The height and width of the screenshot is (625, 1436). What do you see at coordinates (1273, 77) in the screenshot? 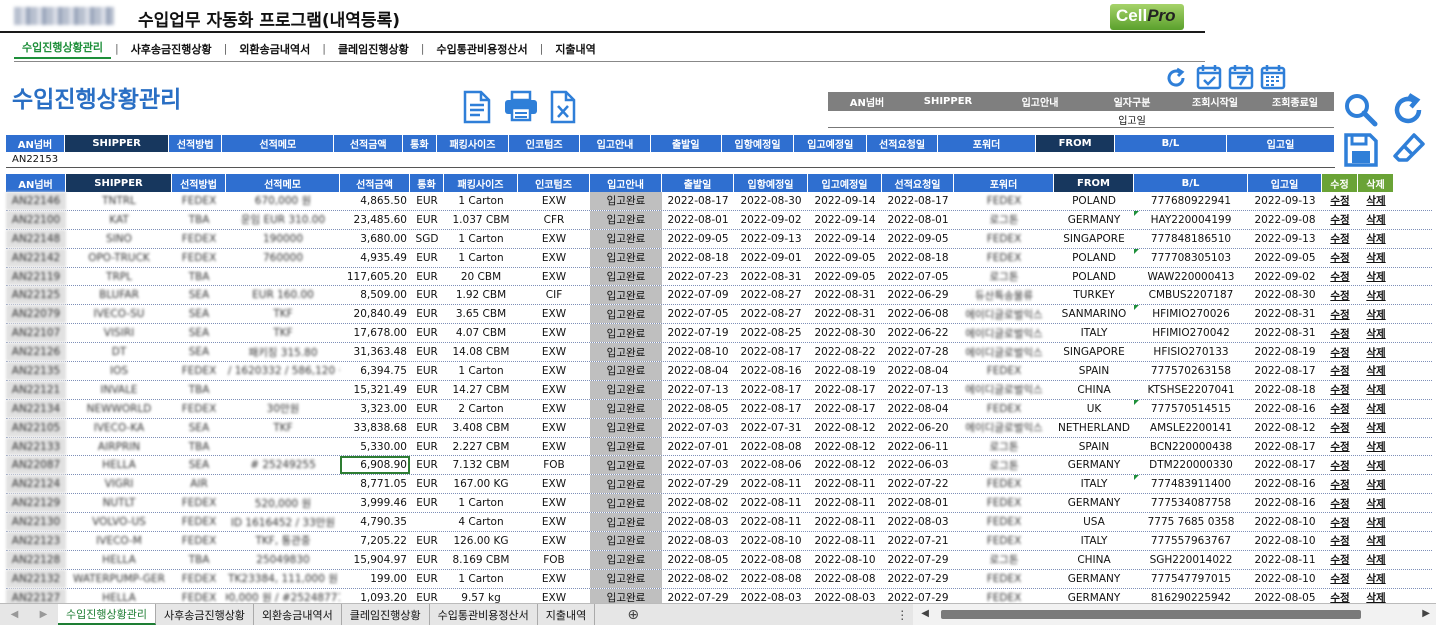
I see `calendar-month-icon` at bounding box center [1273, 77].